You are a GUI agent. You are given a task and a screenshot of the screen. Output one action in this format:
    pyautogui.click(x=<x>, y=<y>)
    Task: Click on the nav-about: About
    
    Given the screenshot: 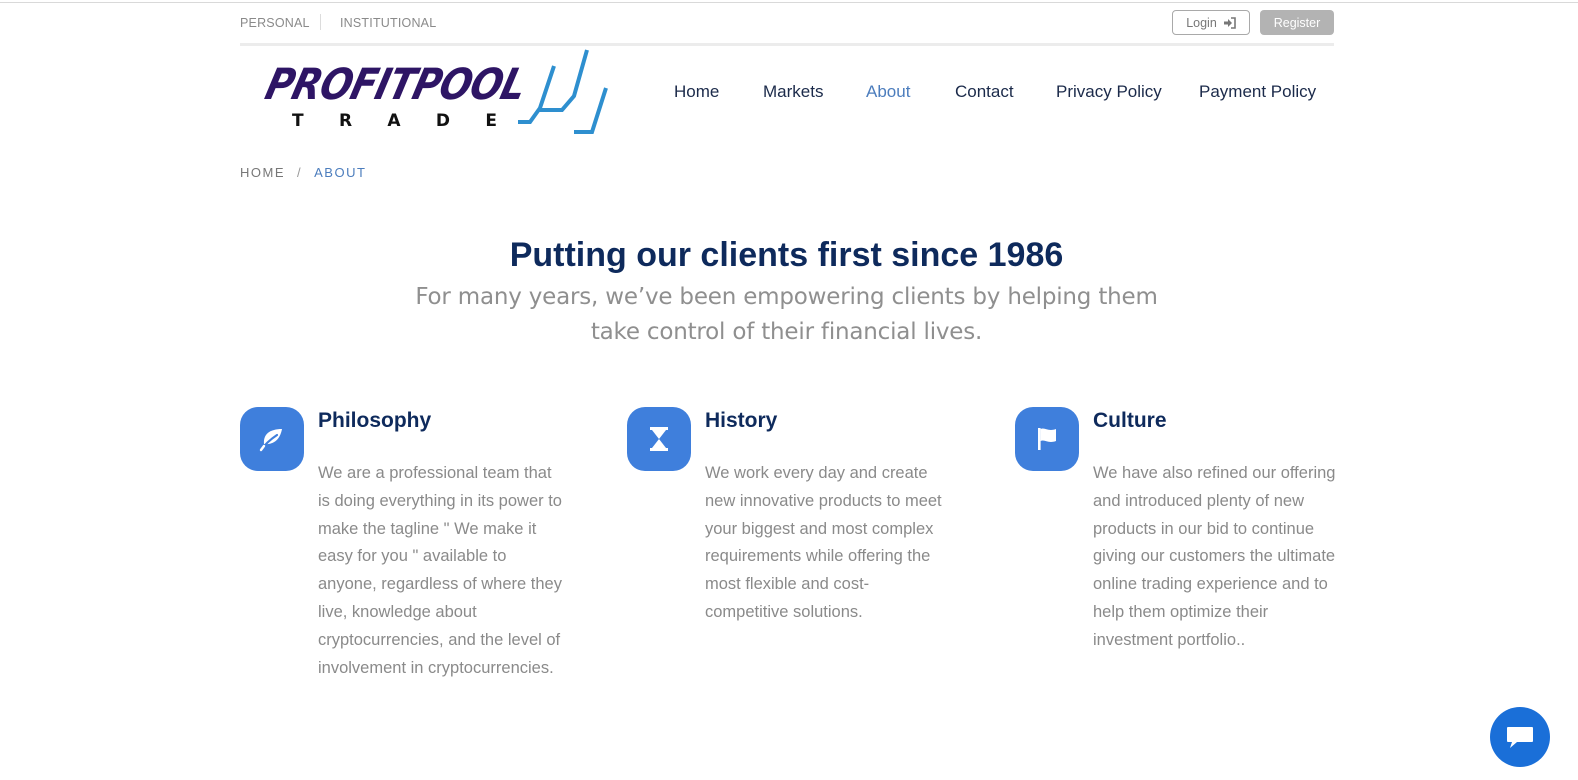 What is the action you would take?
    pyautogui.click(x=888, y=92)
    